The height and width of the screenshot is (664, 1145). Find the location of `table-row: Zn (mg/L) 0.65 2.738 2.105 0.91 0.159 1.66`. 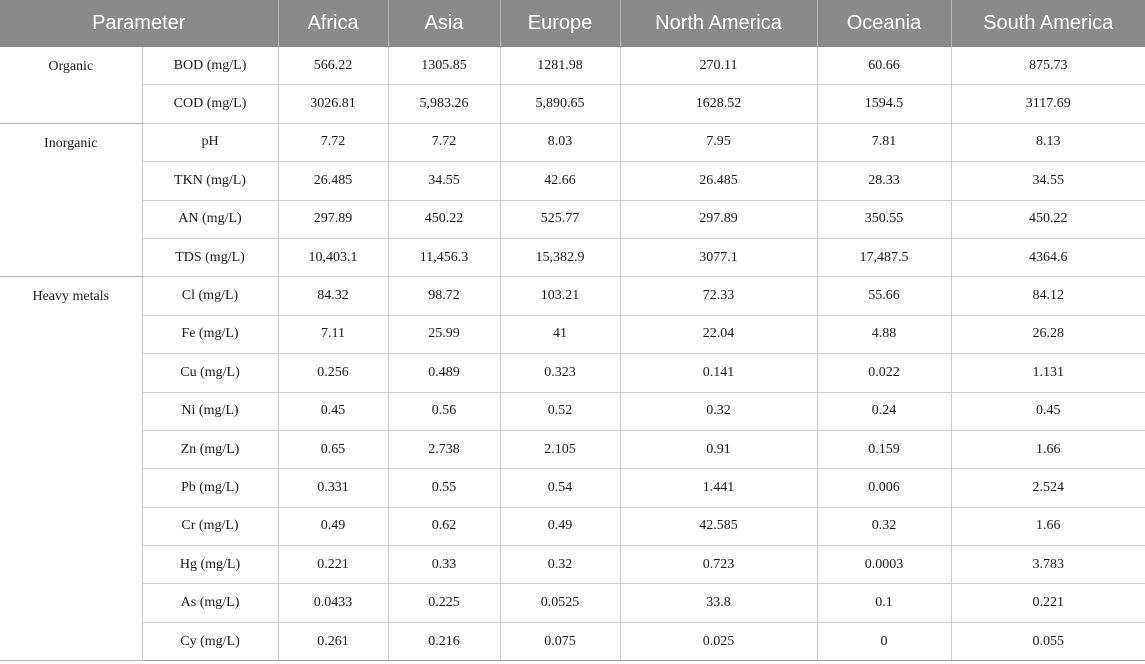

table-row: Zn (mg/L) 0.65 2.738 2.105 0.91 0.159 1.66 is located at coordinates (572, 450).